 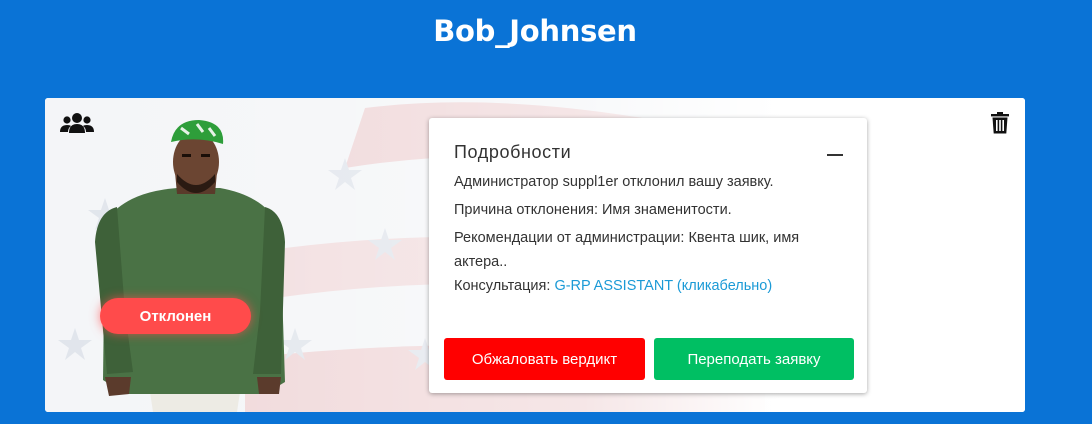 What do you see at coordinates (1000, 123) in the screenshot?
I see `trash-icon` at bounding box center [1000, 123].